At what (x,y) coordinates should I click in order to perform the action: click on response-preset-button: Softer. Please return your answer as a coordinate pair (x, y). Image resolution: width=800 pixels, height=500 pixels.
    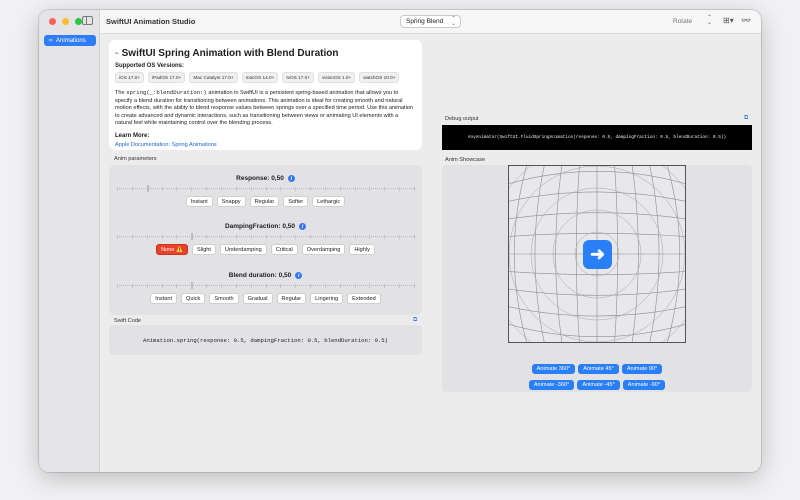
    Looking at the image, I should click on (296, 201).